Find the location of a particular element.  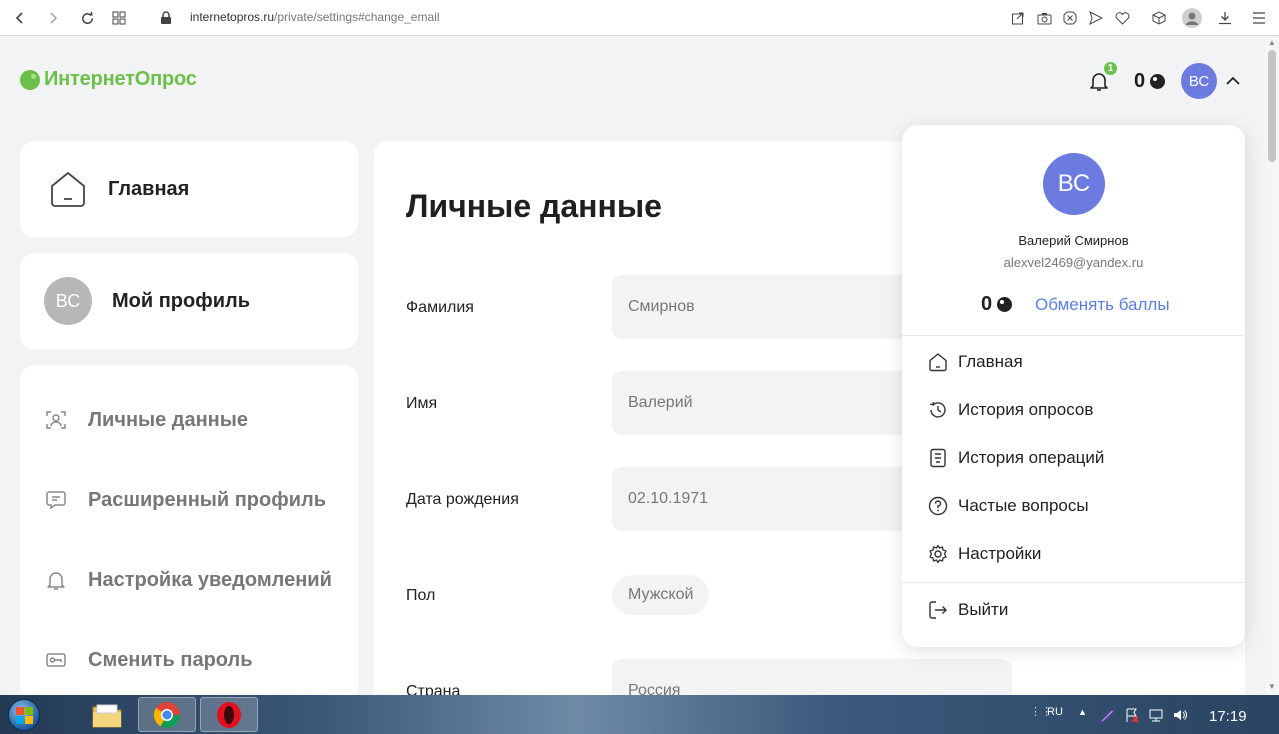

dropdown-user-name: Валерий Смирнов is located at coordinates (1073, 240).